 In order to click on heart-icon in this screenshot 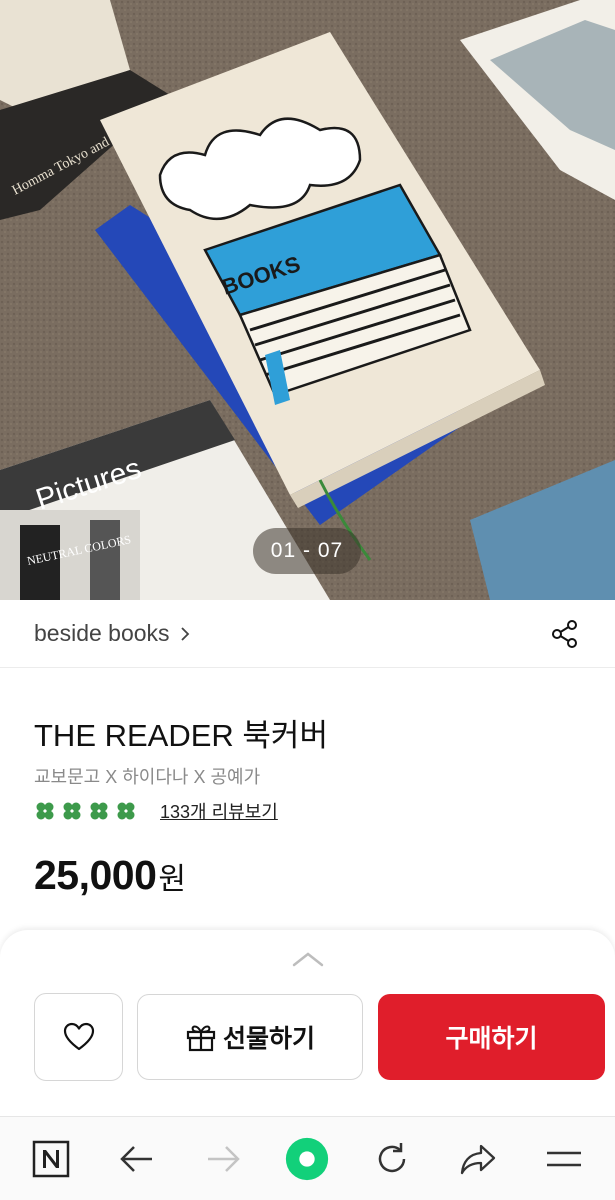, I will do `click(78, 1036)`.